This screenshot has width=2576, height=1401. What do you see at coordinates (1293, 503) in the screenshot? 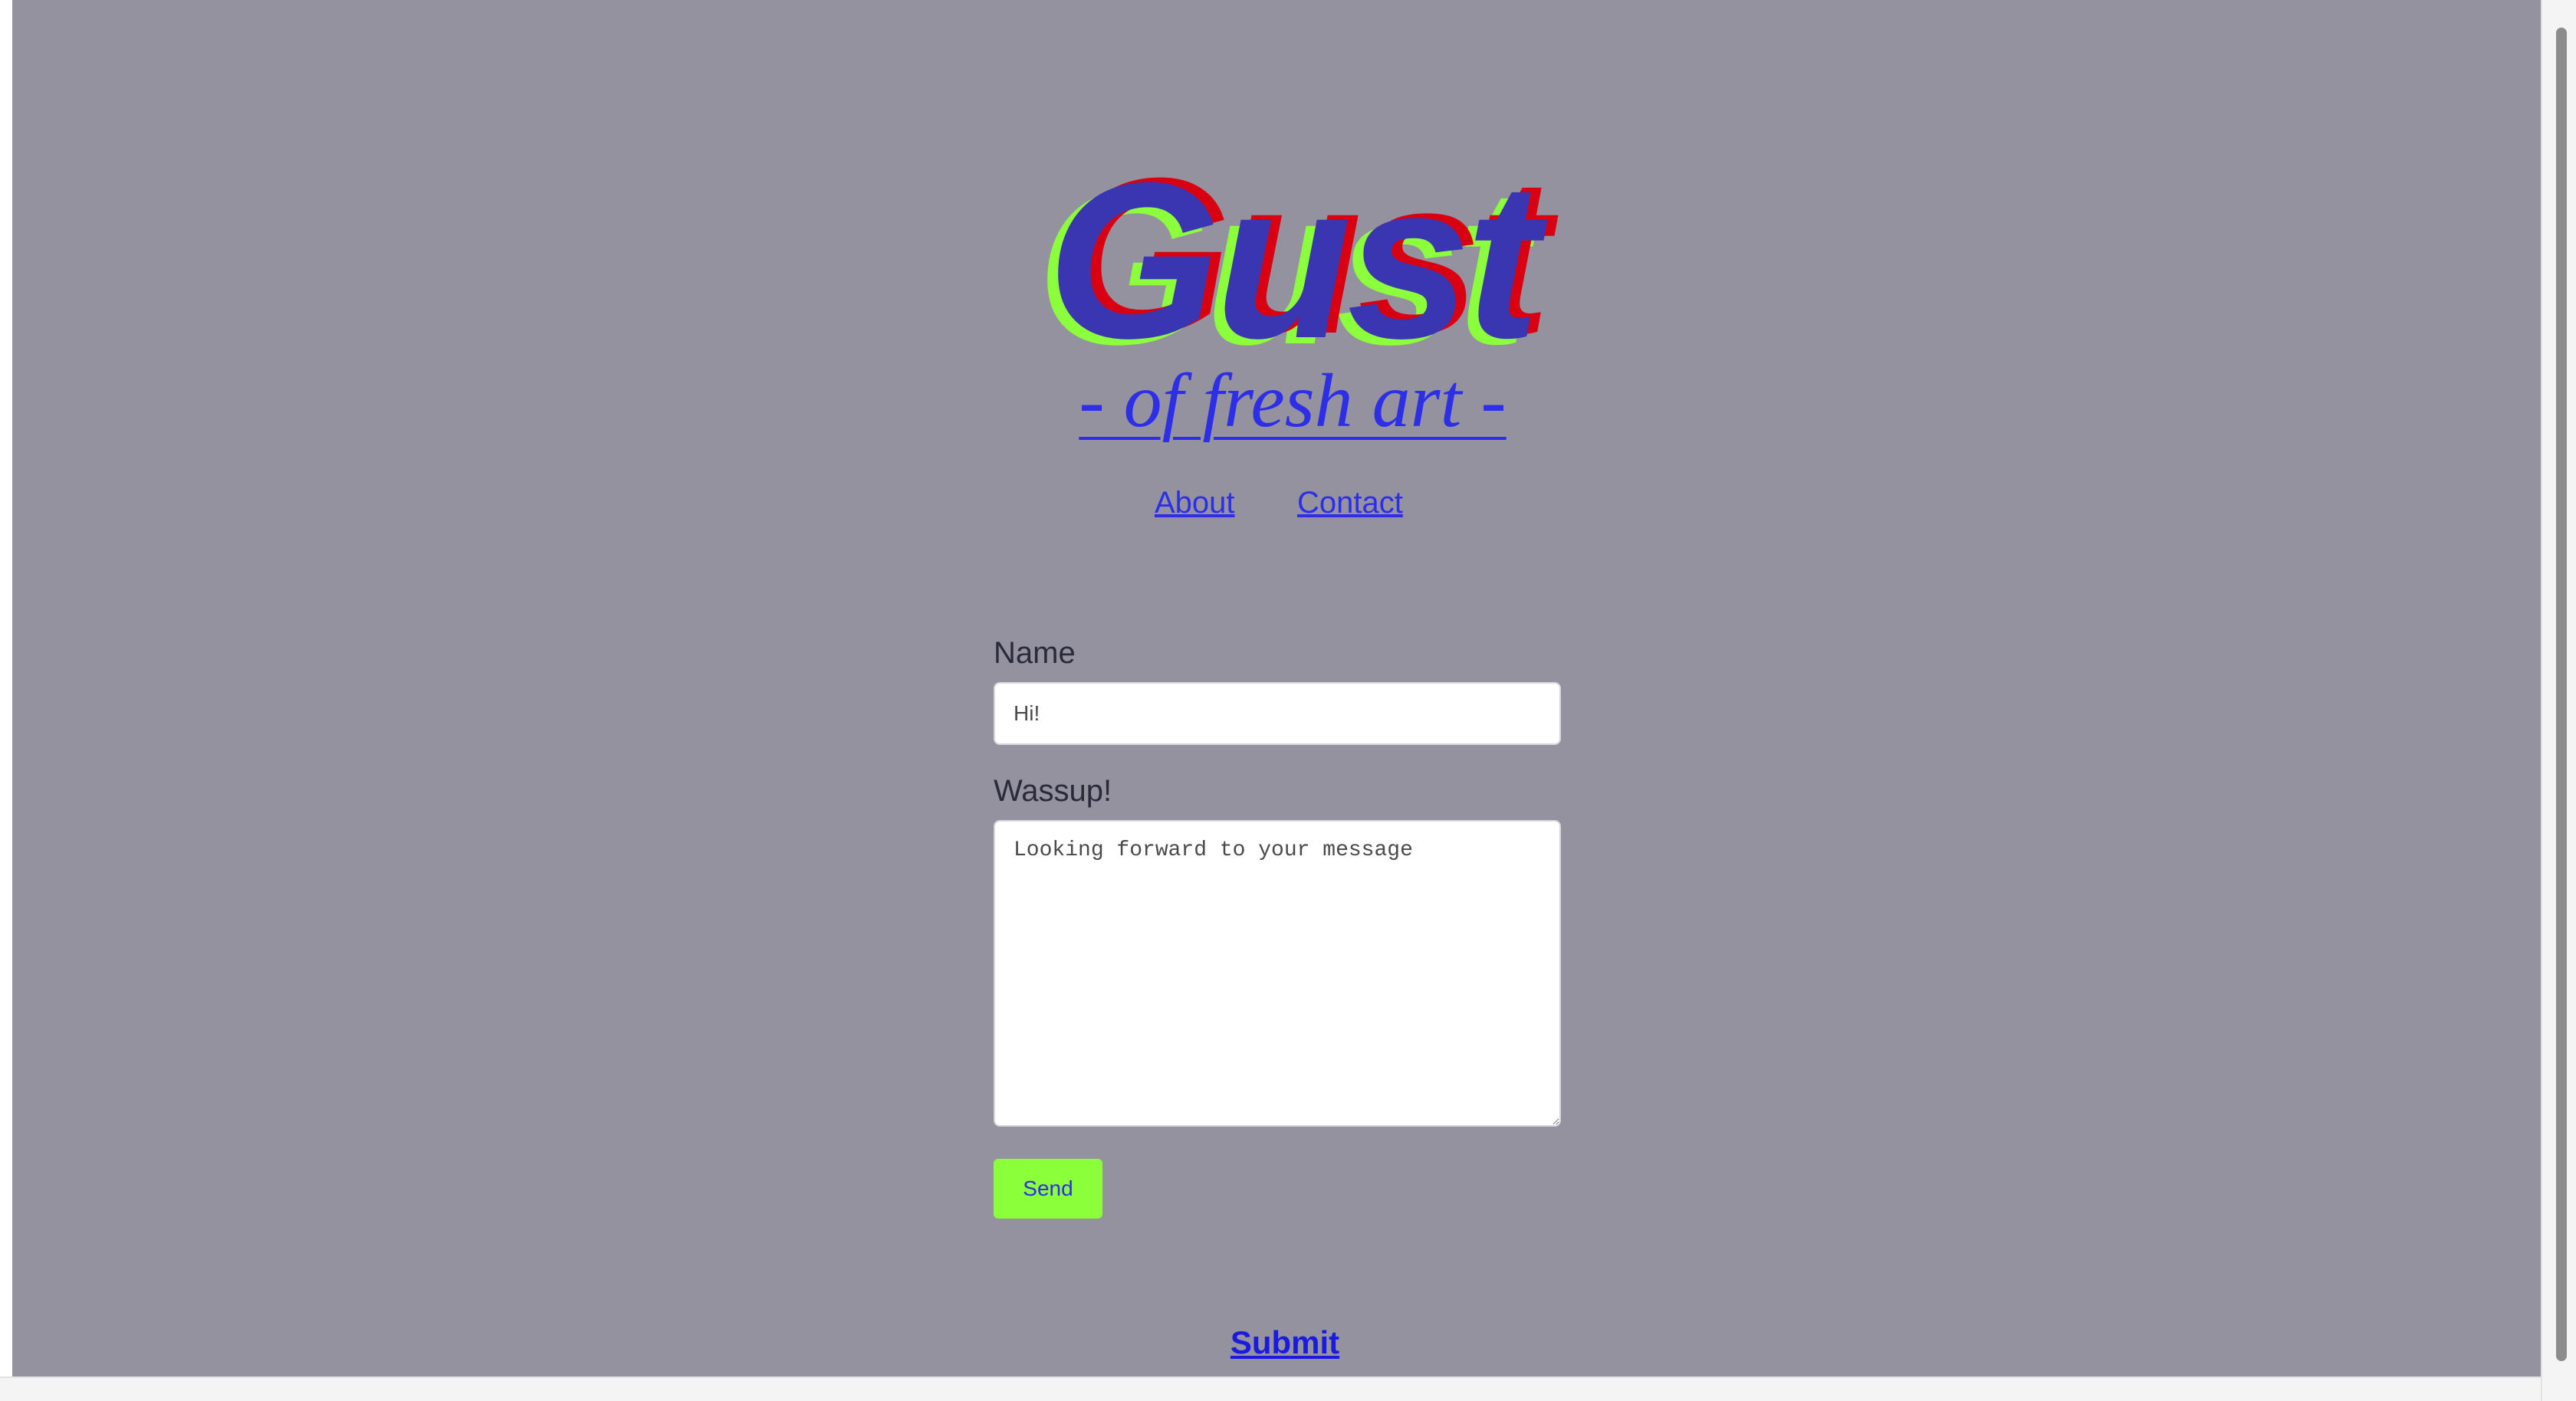
I see `main-nav: About Contact` at bounding box center [1293, 503].